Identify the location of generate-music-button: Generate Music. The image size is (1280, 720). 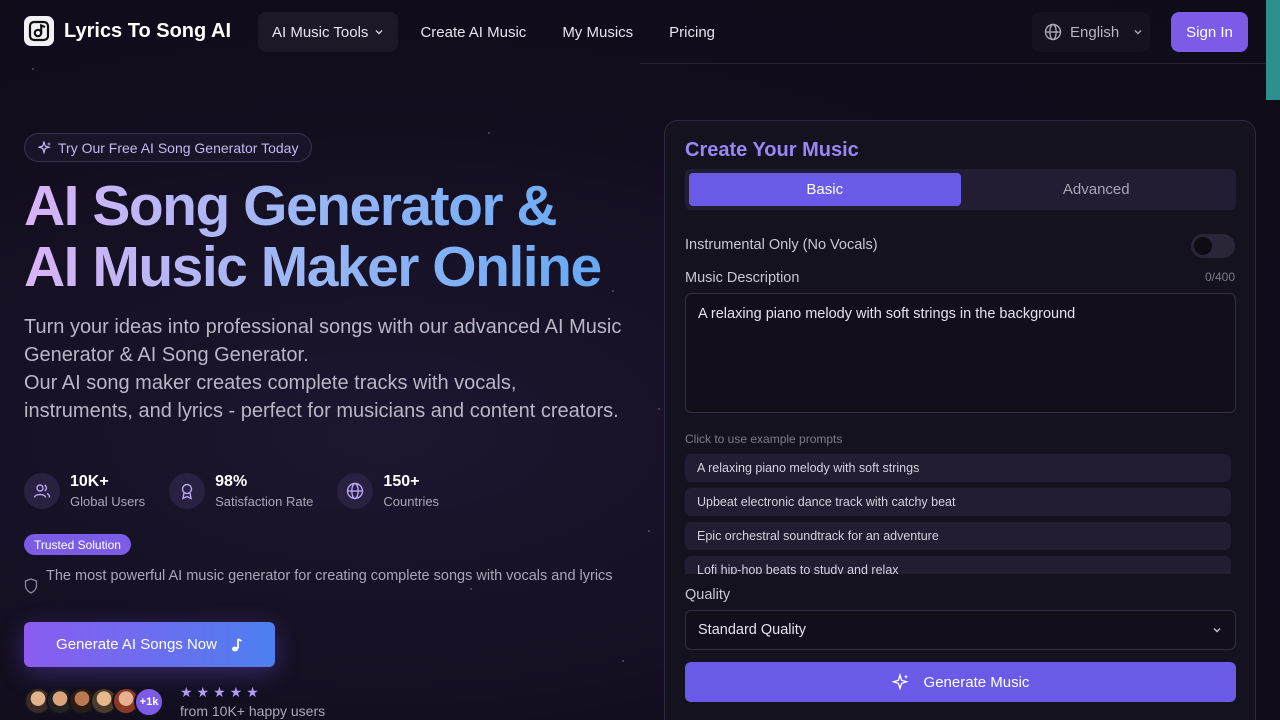
(960, 682).